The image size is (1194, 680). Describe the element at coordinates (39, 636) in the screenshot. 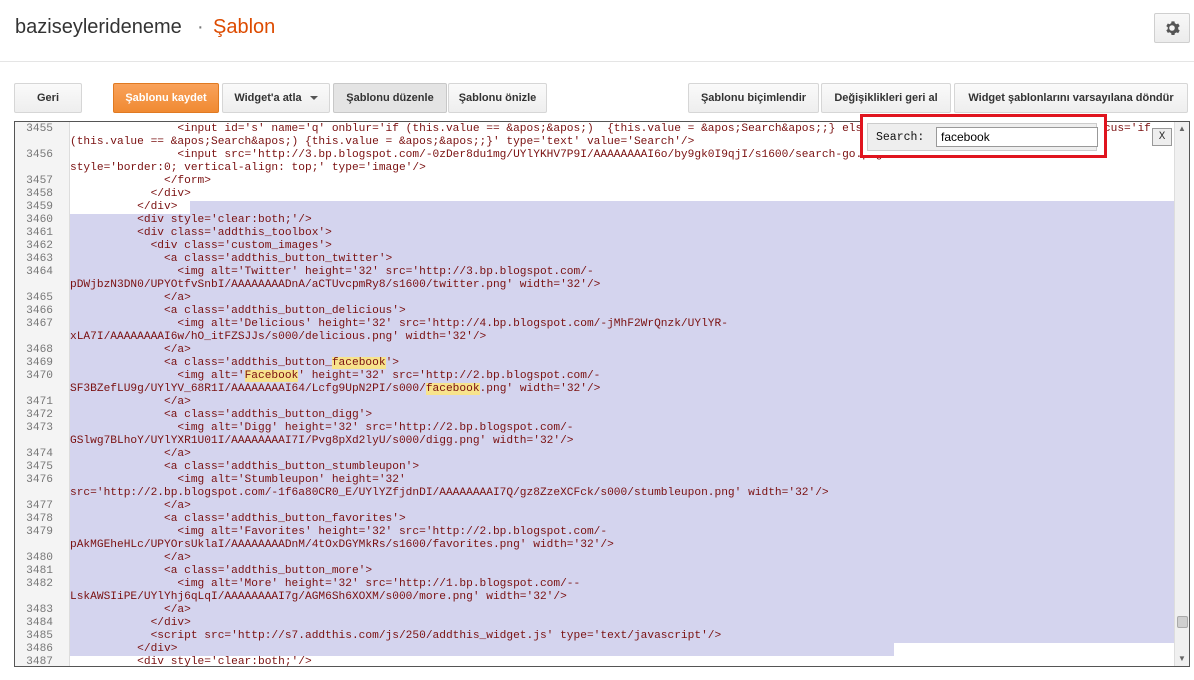

I see `line-number: 3485` at that location.